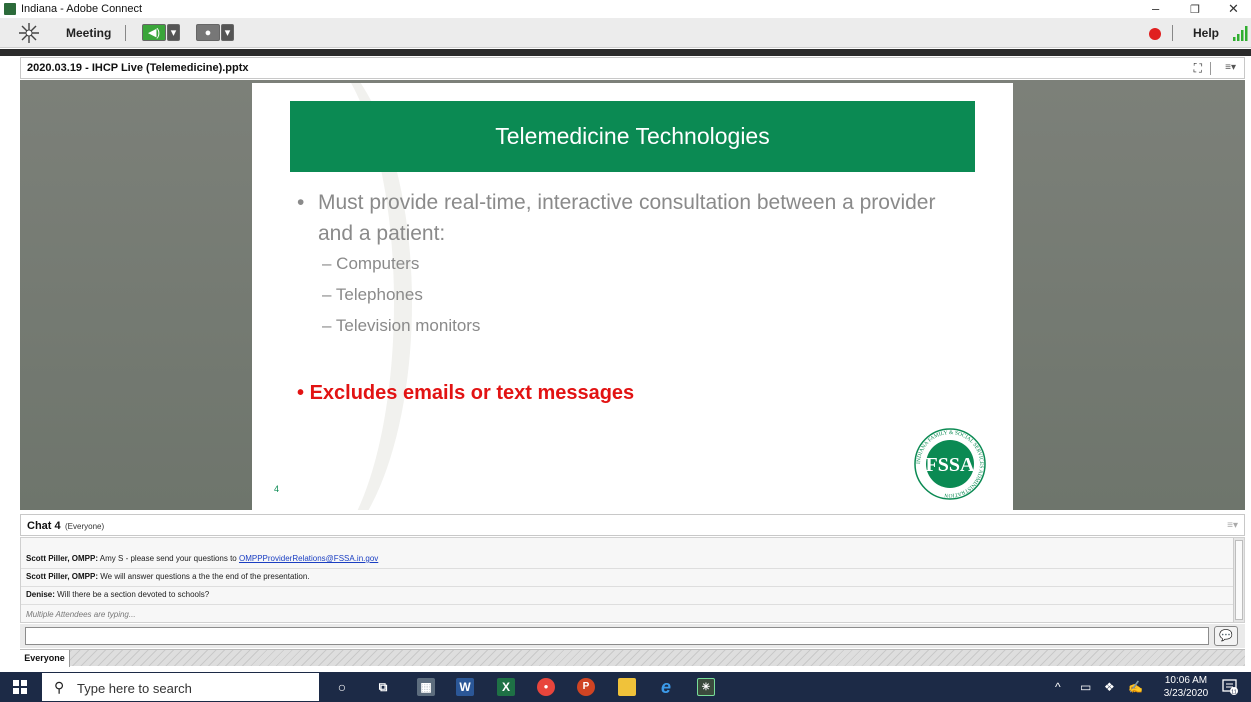 The image size is (1251, 702). Describe the element at coordinates (29, 33) in the screenshot. I see `connect-logo-icon` at that location.